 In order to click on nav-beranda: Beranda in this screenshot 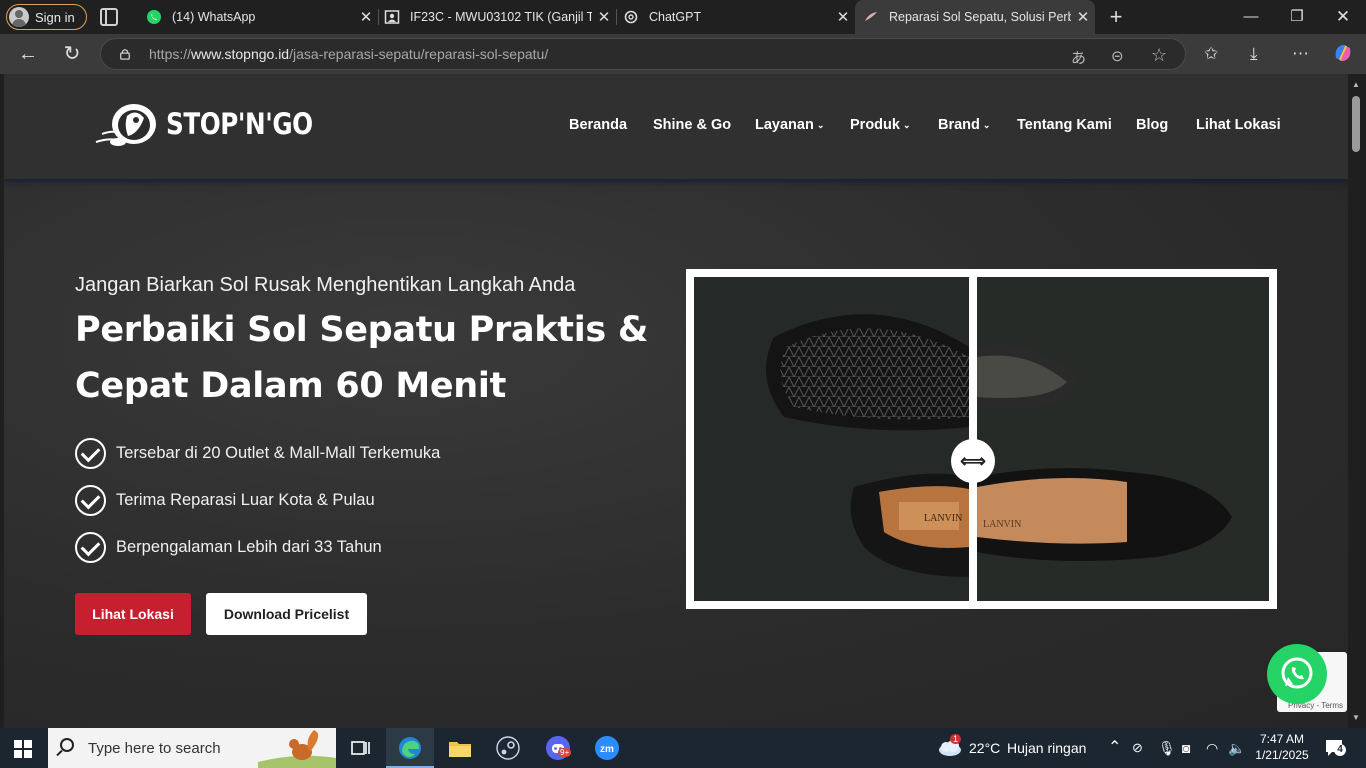, I will do `click(598, 125)`.